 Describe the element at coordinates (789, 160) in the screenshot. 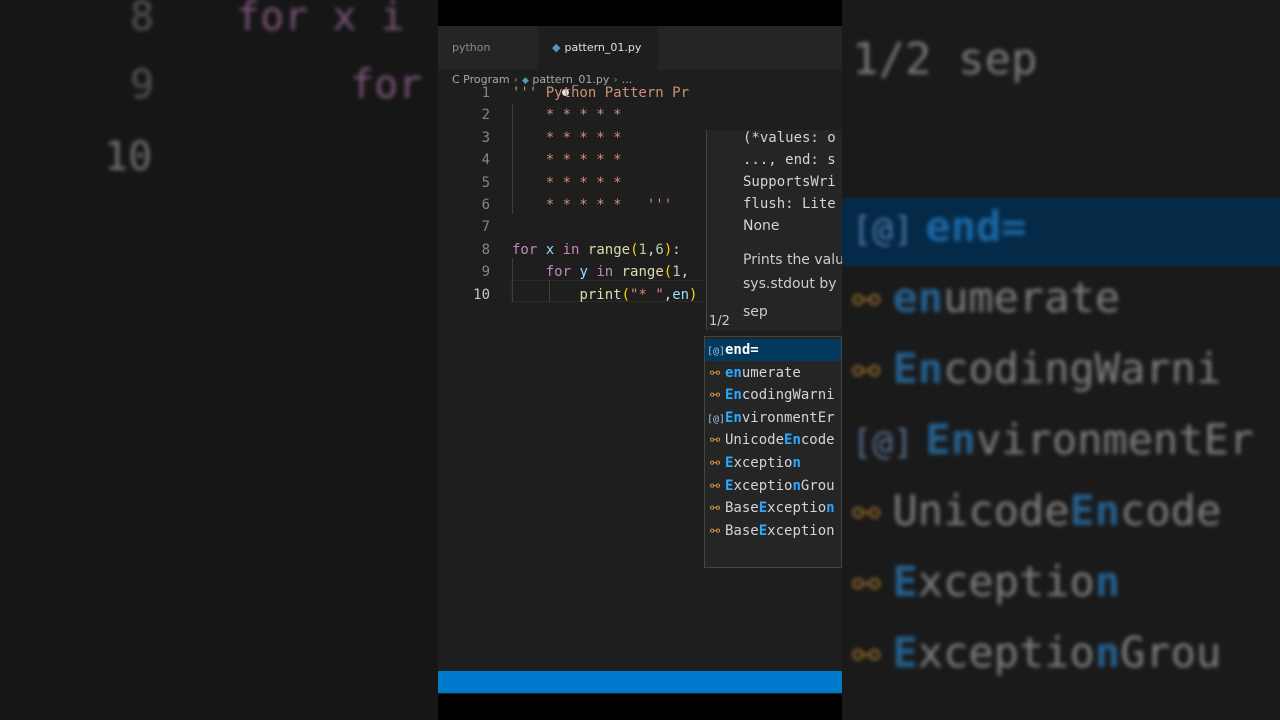

I see `signature-line: ..., end: s` at that location.